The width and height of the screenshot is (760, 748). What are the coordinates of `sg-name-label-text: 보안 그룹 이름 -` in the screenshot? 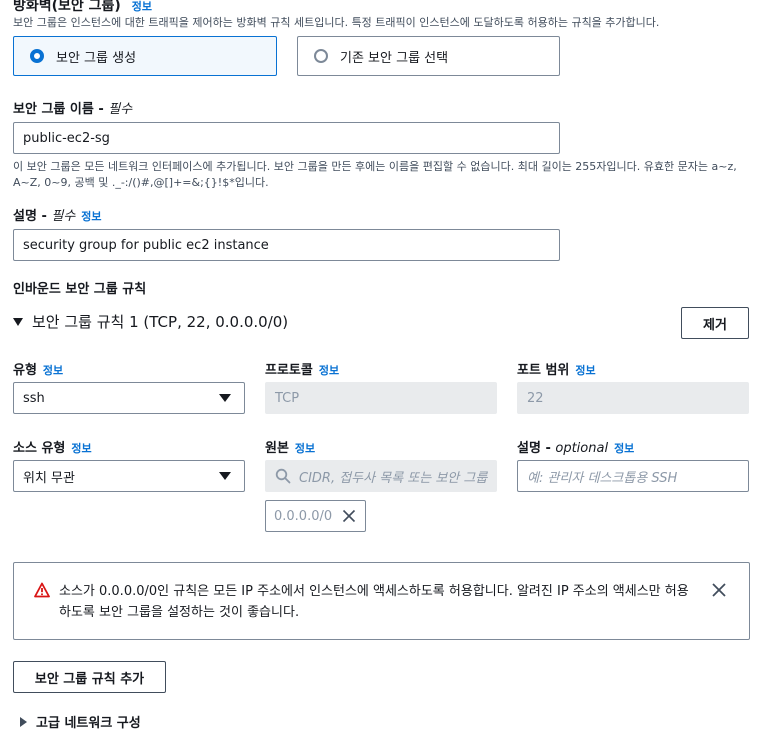 It's located at (61, 109).